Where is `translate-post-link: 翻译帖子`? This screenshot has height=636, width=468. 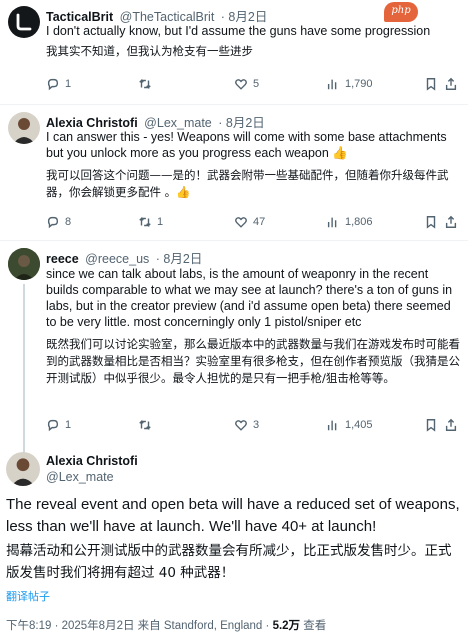 translate-post-link: 翻译帖子 is located at coordinates (28, 596).